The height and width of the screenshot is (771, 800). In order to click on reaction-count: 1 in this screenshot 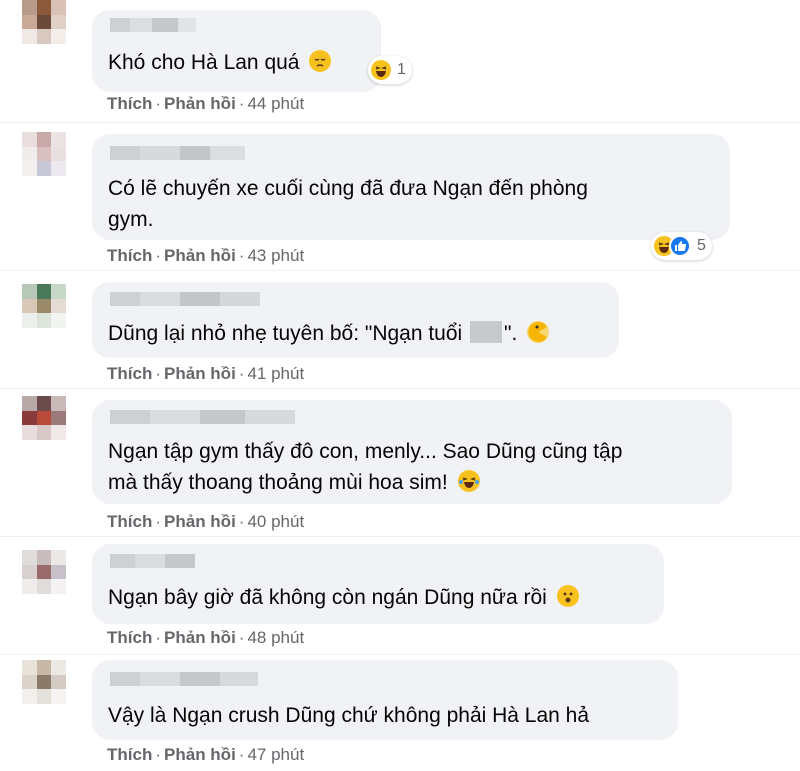, I will do `click(401, 69)`.